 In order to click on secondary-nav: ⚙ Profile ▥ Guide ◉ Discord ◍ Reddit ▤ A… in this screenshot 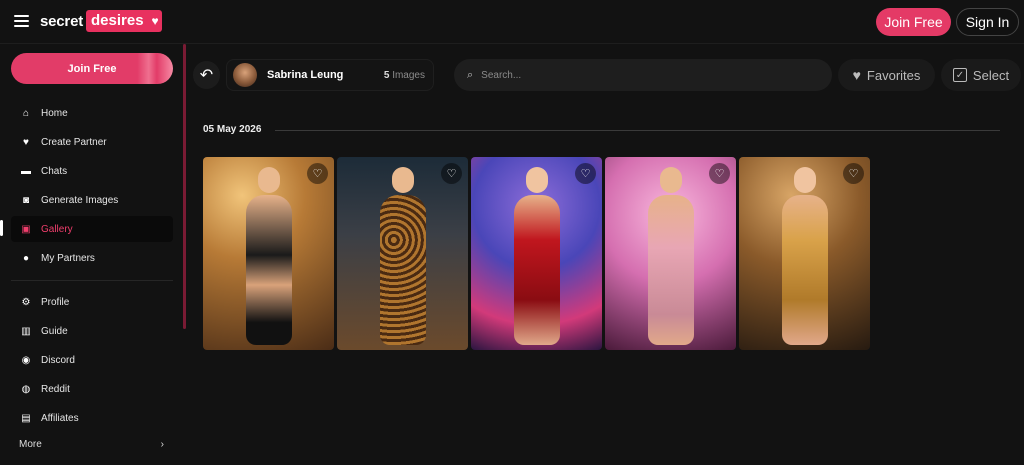, I will do `click(92, 361)`.